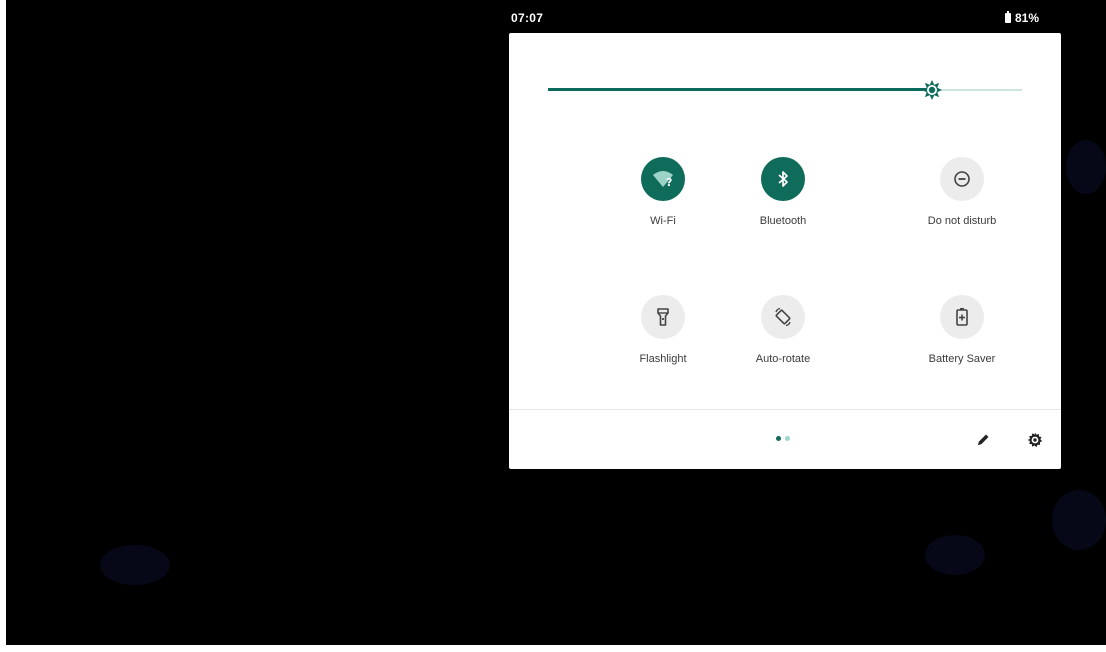 This screenshot has height=652, width=1106. I want to click on pencil-icon, so click(983, 439).